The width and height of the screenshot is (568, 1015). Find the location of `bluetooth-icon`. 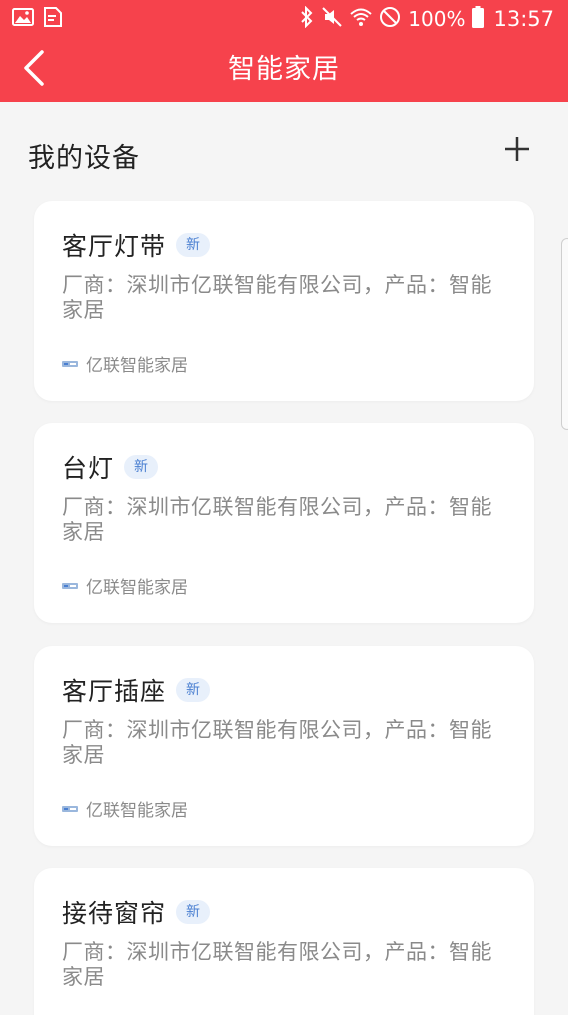

bluetooth-icon is located at coordinates (307, 19).